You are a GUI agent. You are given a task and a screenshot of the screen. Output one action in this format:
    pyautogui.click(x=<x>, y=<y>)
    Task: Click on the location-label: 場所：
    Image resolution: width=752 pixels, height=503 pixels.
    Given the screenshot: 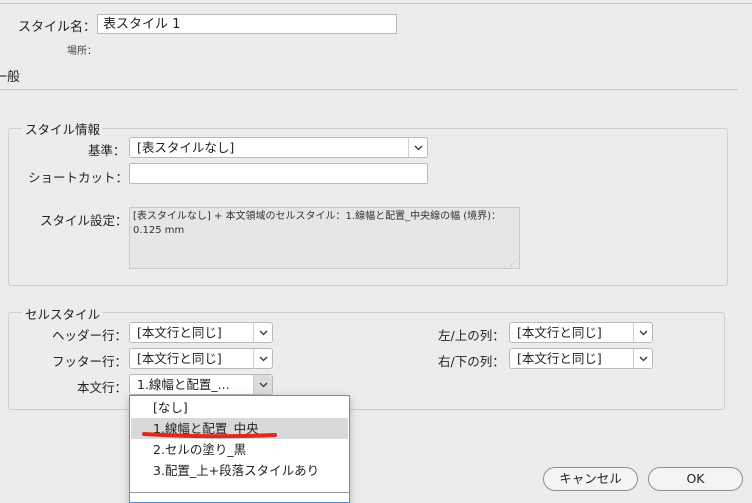 What is the action you would take?
    pyautogui.click(x=82, y=51)
    